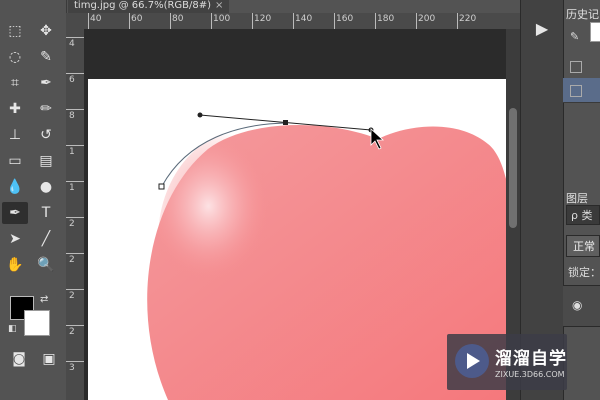 This screenshot has height=400, width=600. Describe the element at coordinates (46, 187) in the screenshot. I see `dodge-tool-icon: ●` at that location.